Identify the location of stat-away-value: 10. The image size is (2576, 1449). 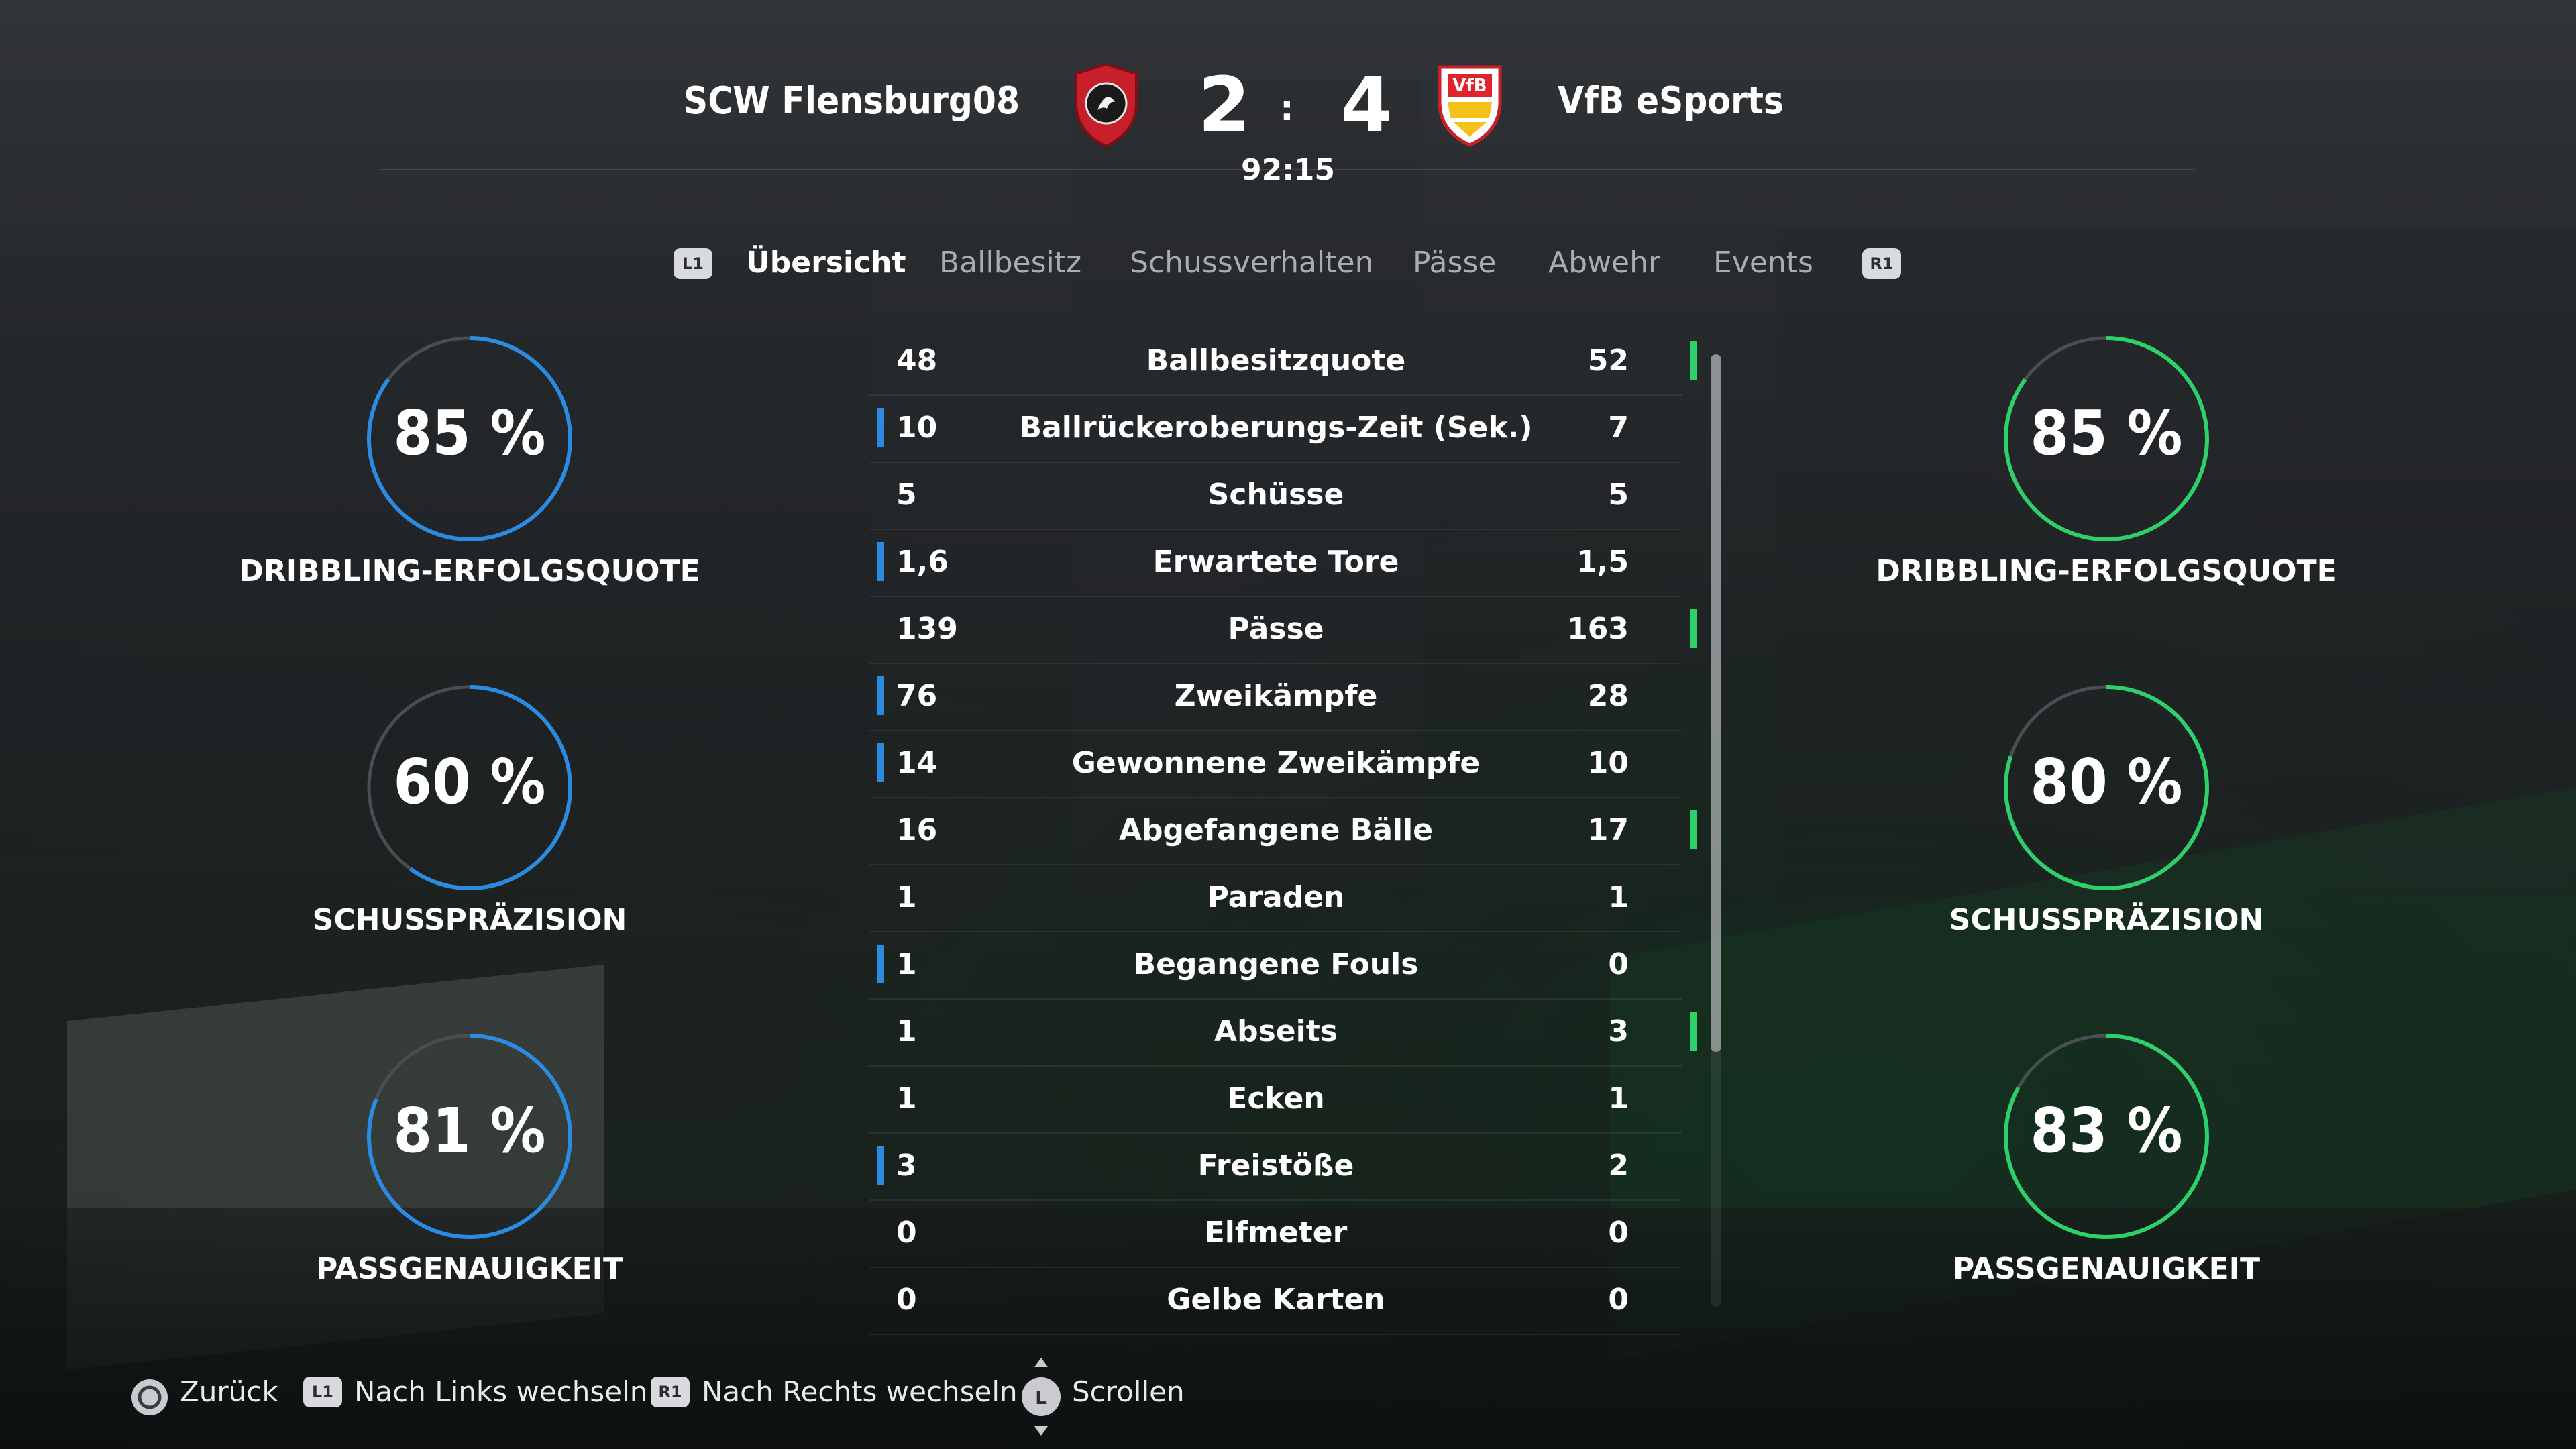
(1608, 763).